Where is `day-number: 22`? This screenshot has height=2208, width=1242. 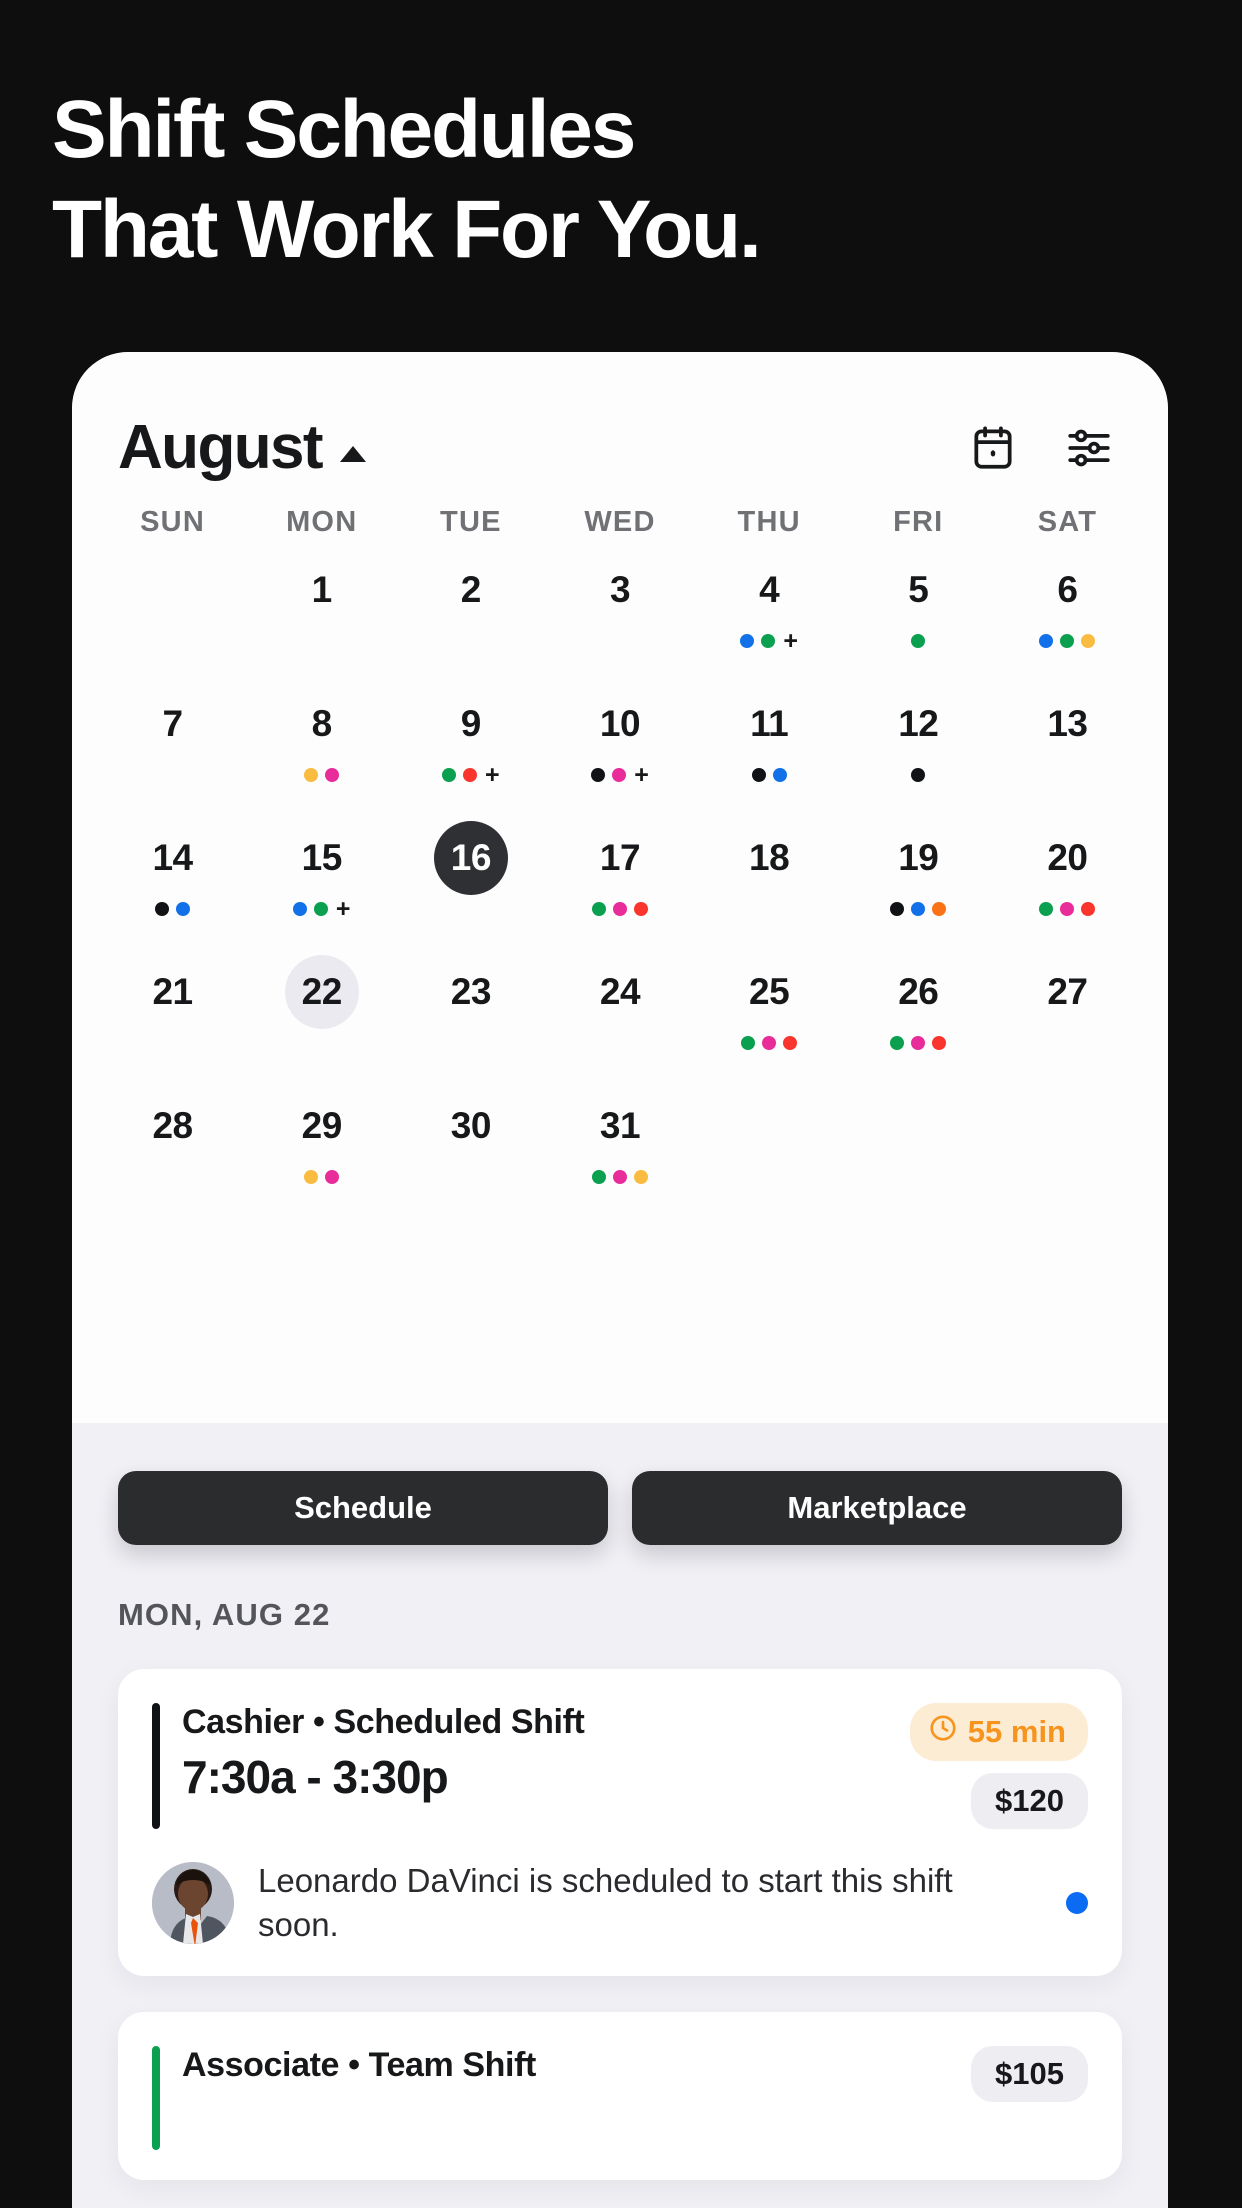 day-number: 22 is located at coordinates (321, 992).